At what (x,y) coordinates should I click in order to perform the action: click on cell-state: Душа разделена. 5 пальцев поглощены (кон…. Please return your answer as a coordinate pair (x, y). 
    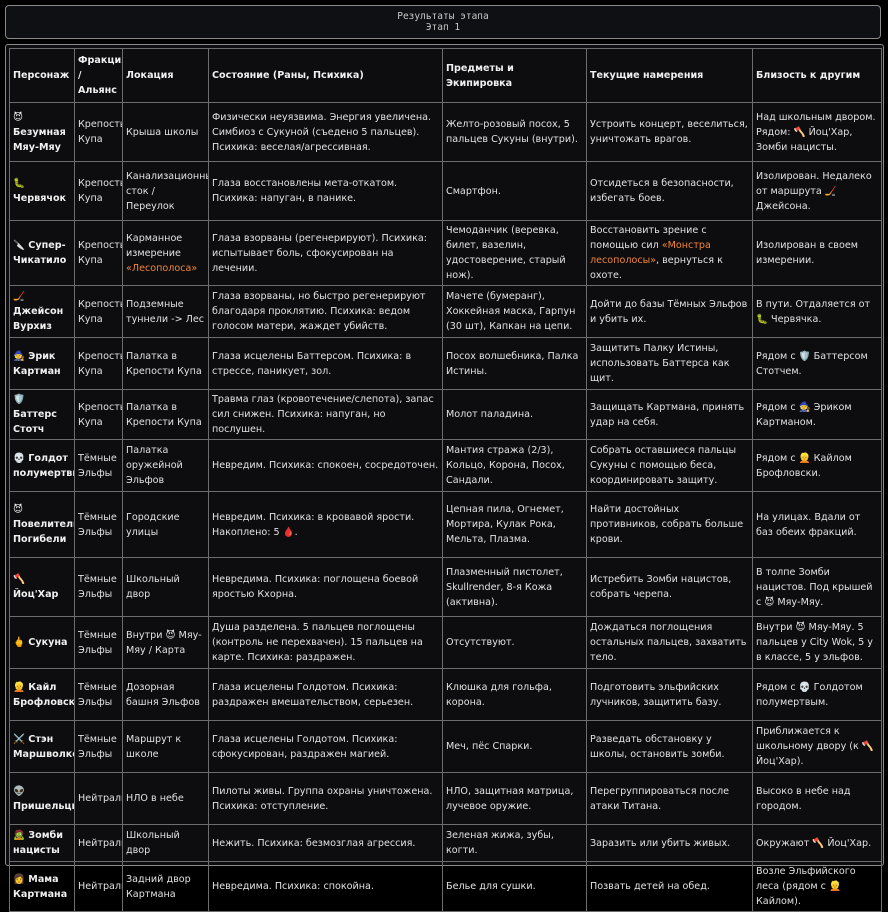
    Looking at the image, I should click on (325, 642).